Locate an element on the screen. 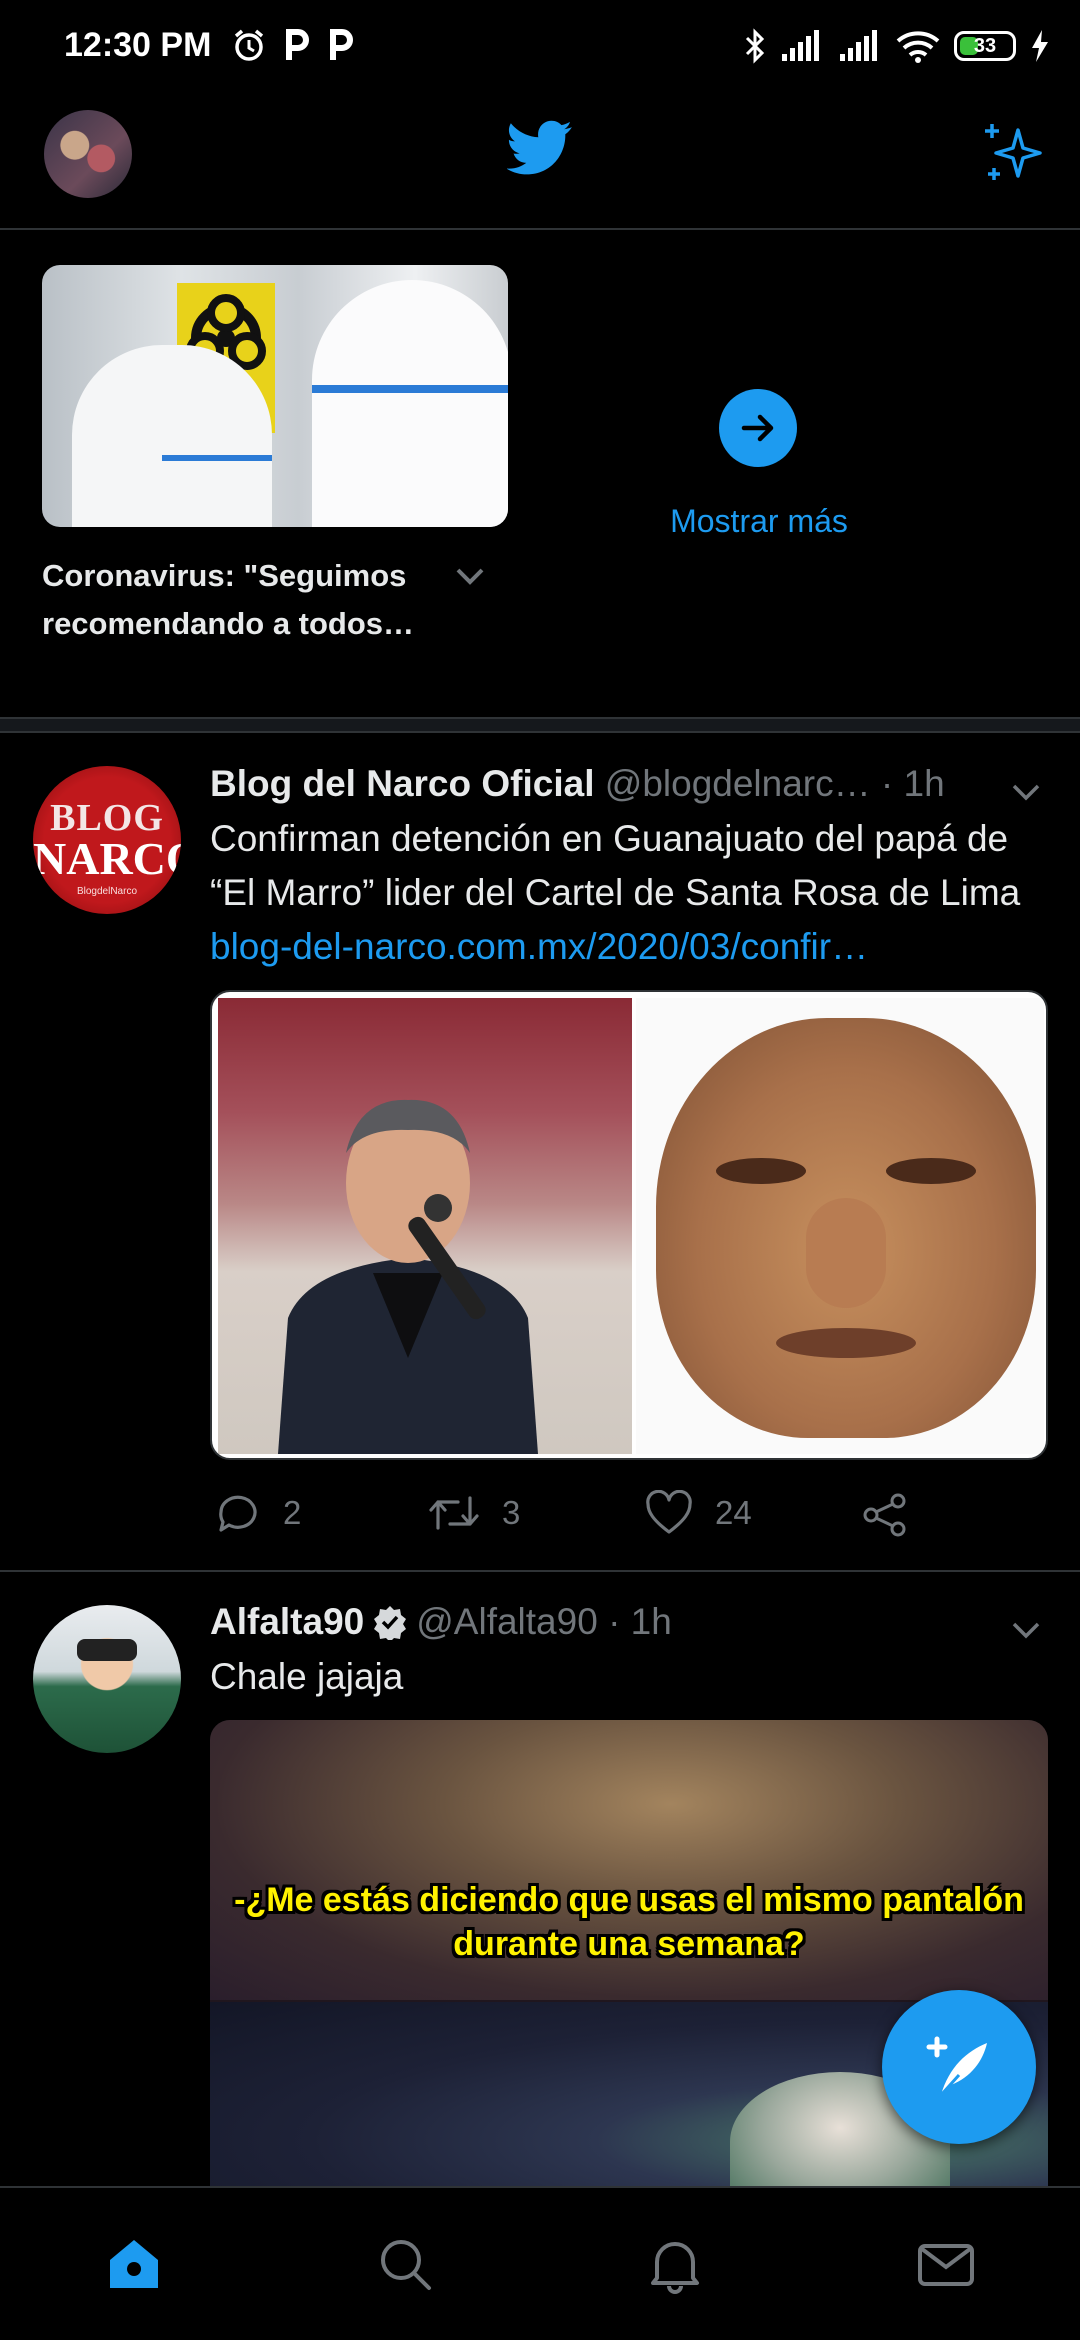 This screenshot has width=1080, height=2340. nav-messages is located at coordinates (946, 2264).